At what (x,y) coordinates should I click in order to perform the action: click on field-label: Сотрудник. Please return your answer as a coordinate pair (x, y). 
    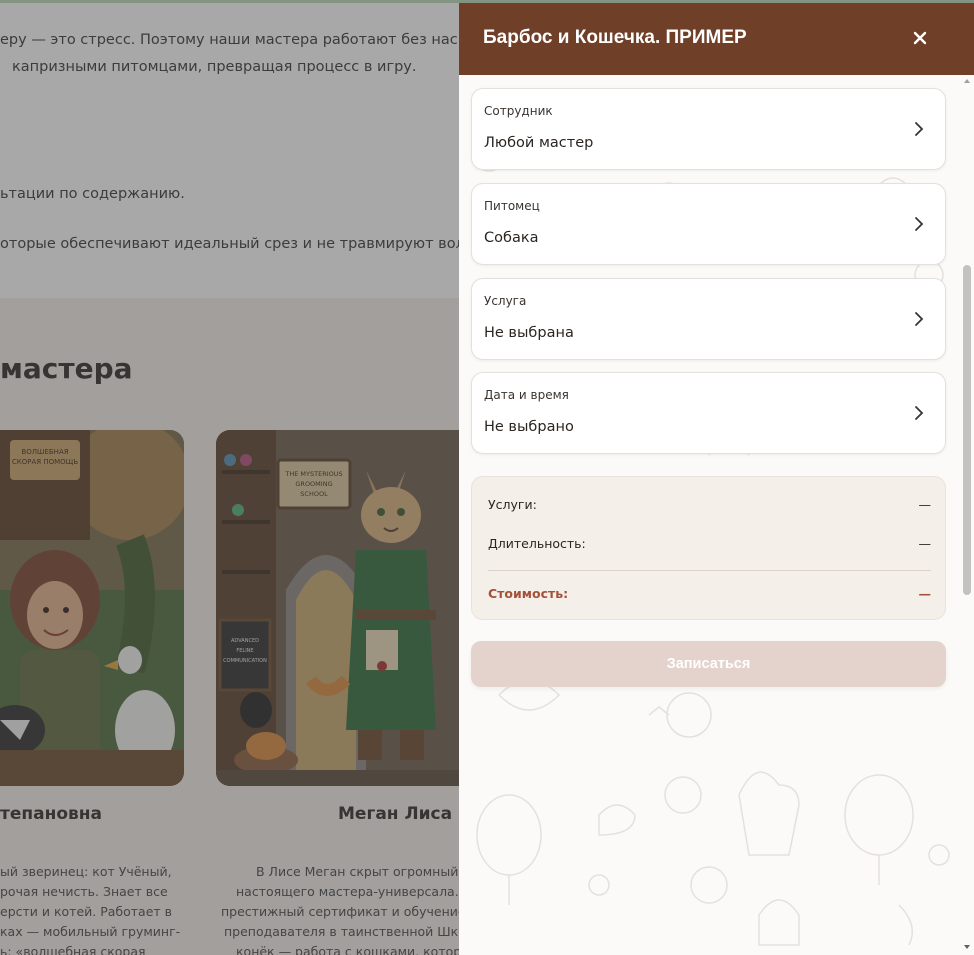
    Looking at the image, I should click on (518, 111).